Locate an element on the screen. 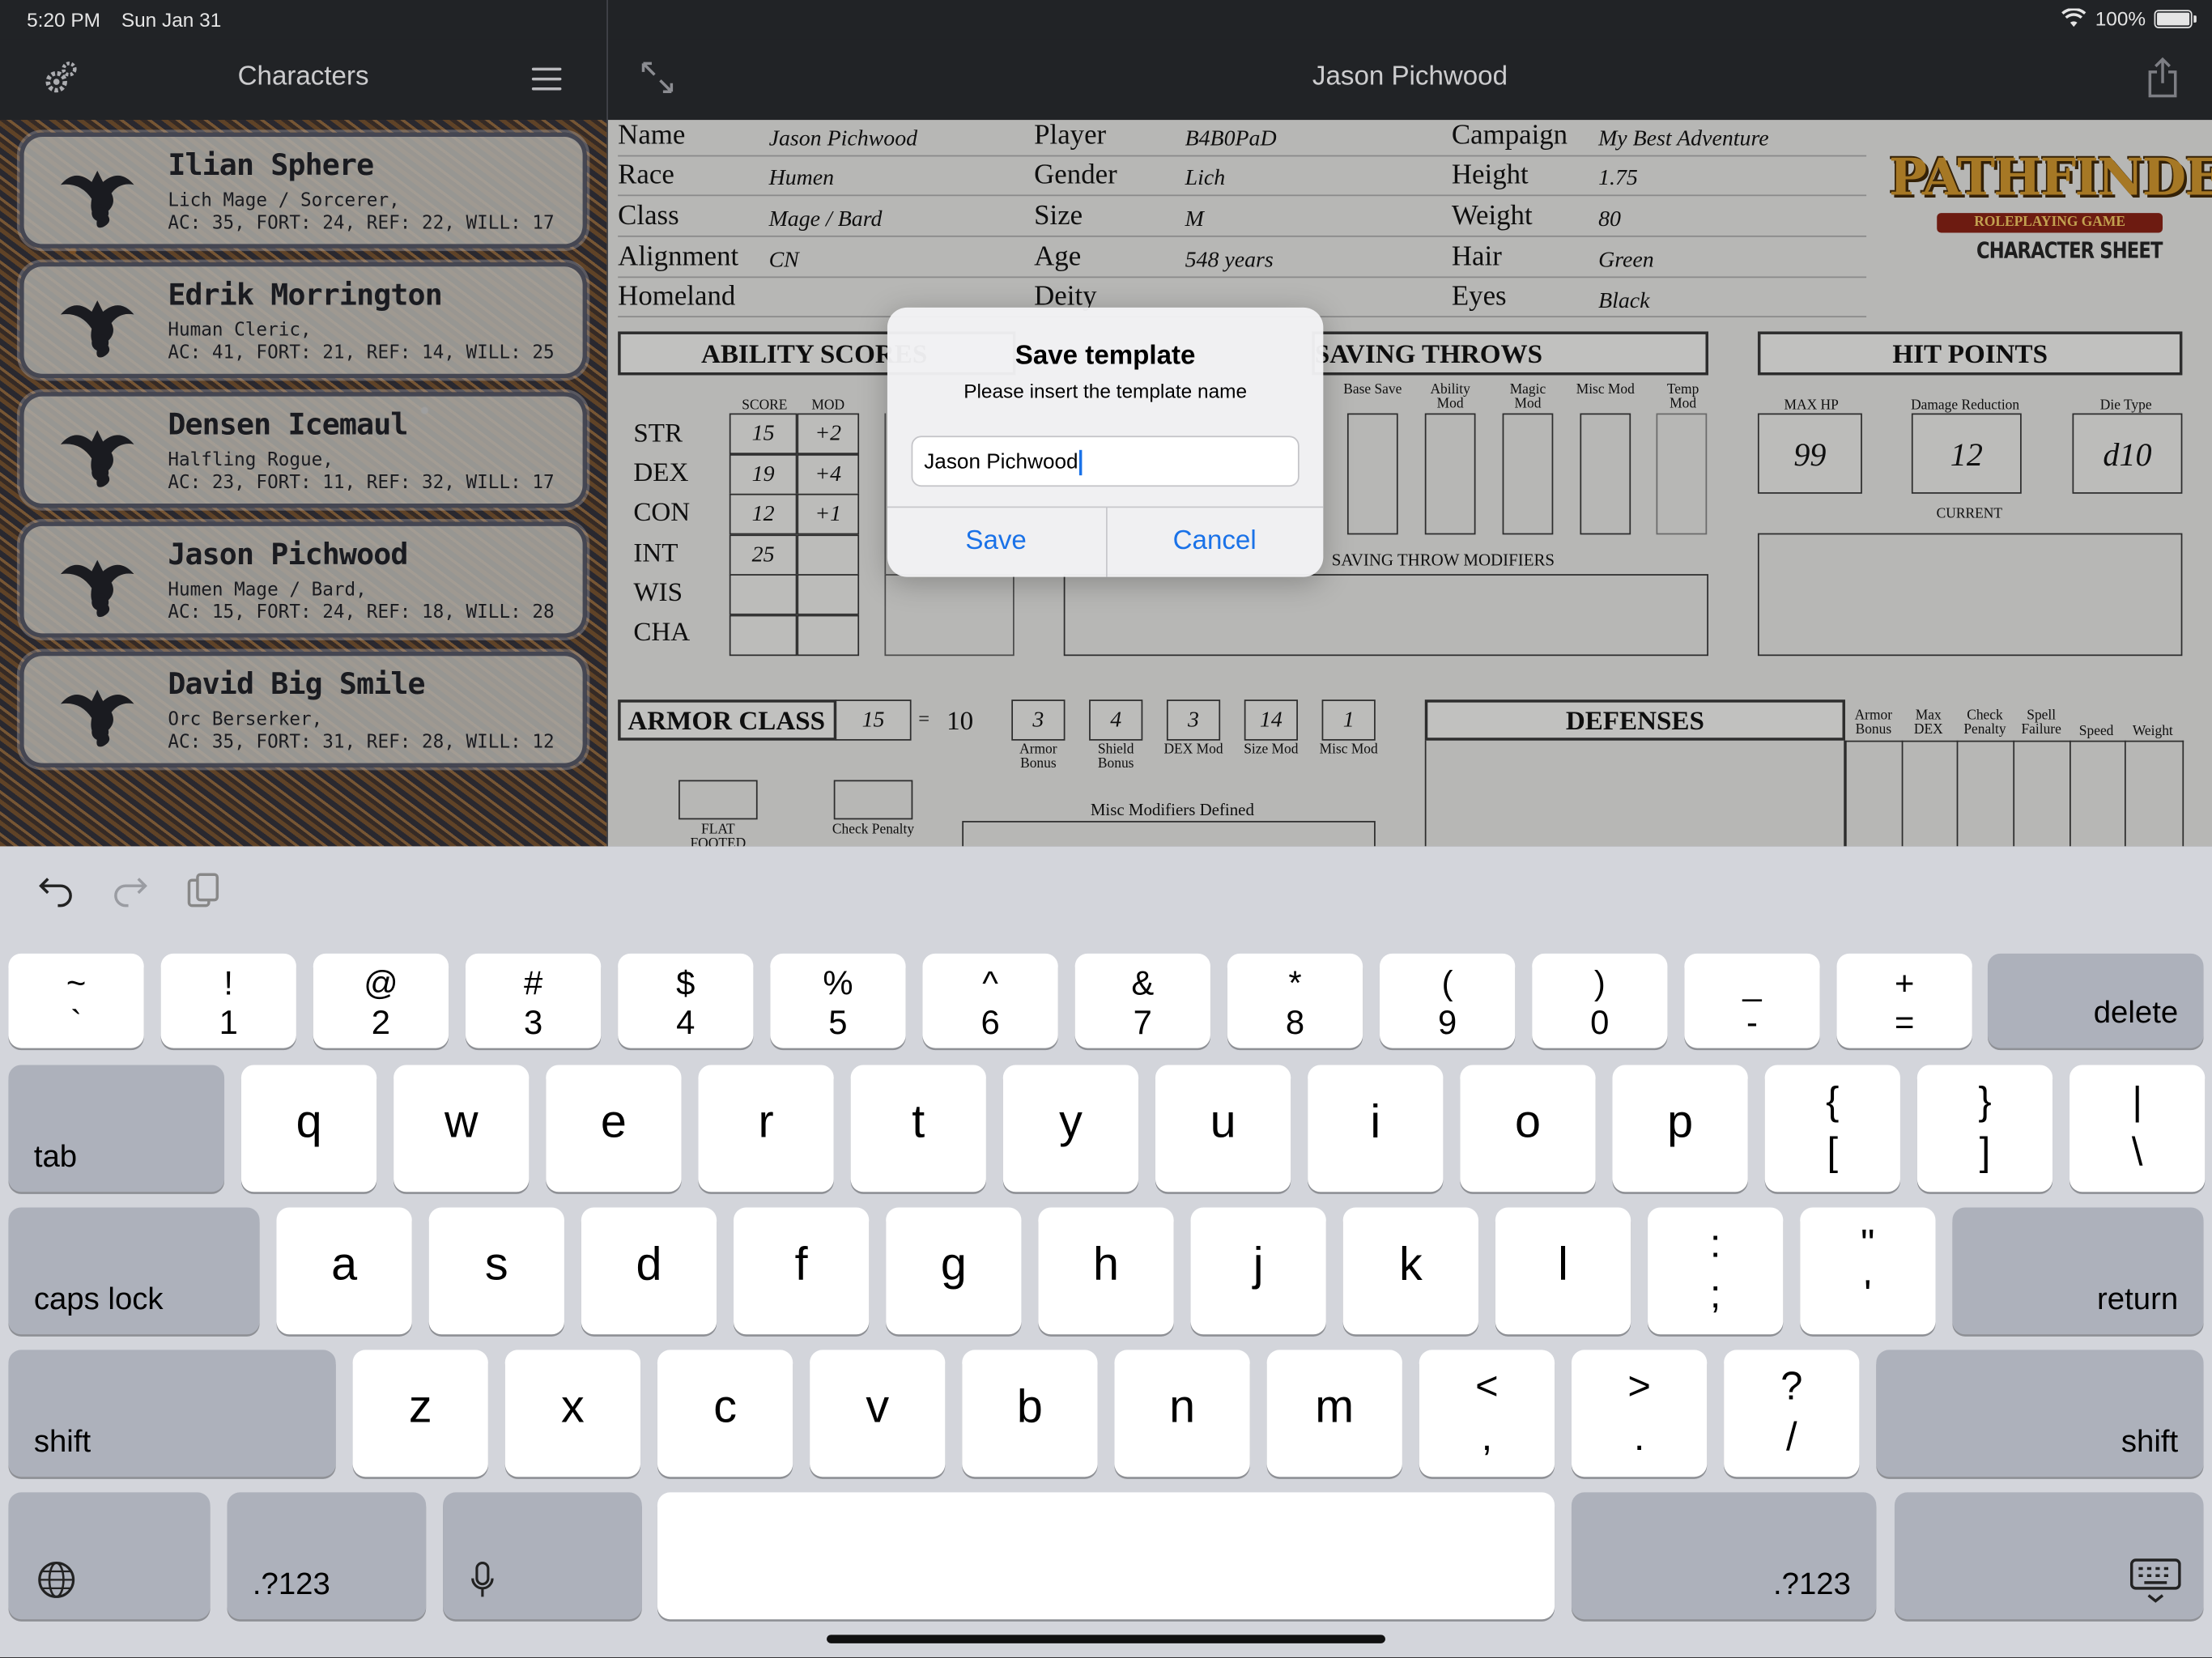 Image resolution: width=2212 pixels, height=1658 pixels. key-z: z is located at coordinates (420, 1413).